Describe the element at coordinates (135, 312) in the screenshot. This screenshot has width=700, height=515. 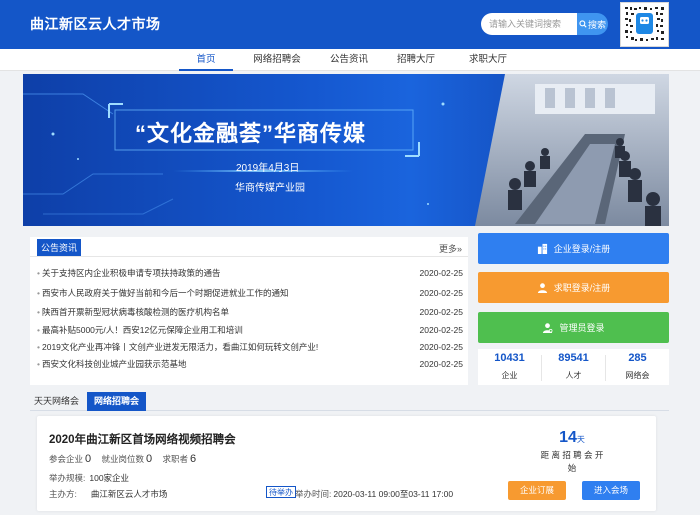
I see `announcement-title: 陕西首开票新型冠状病毒核酸检测的医疗机构名单` at that location.